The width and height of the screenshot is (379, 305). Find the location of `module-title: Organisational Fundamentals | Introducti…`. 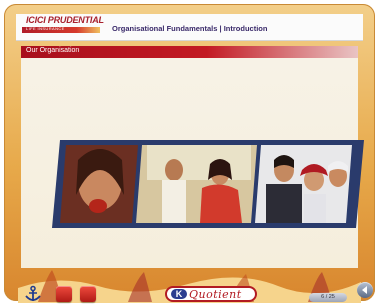

module-title: Organisational Fundamentals | Introducti… is located at coordinates (190, 28).